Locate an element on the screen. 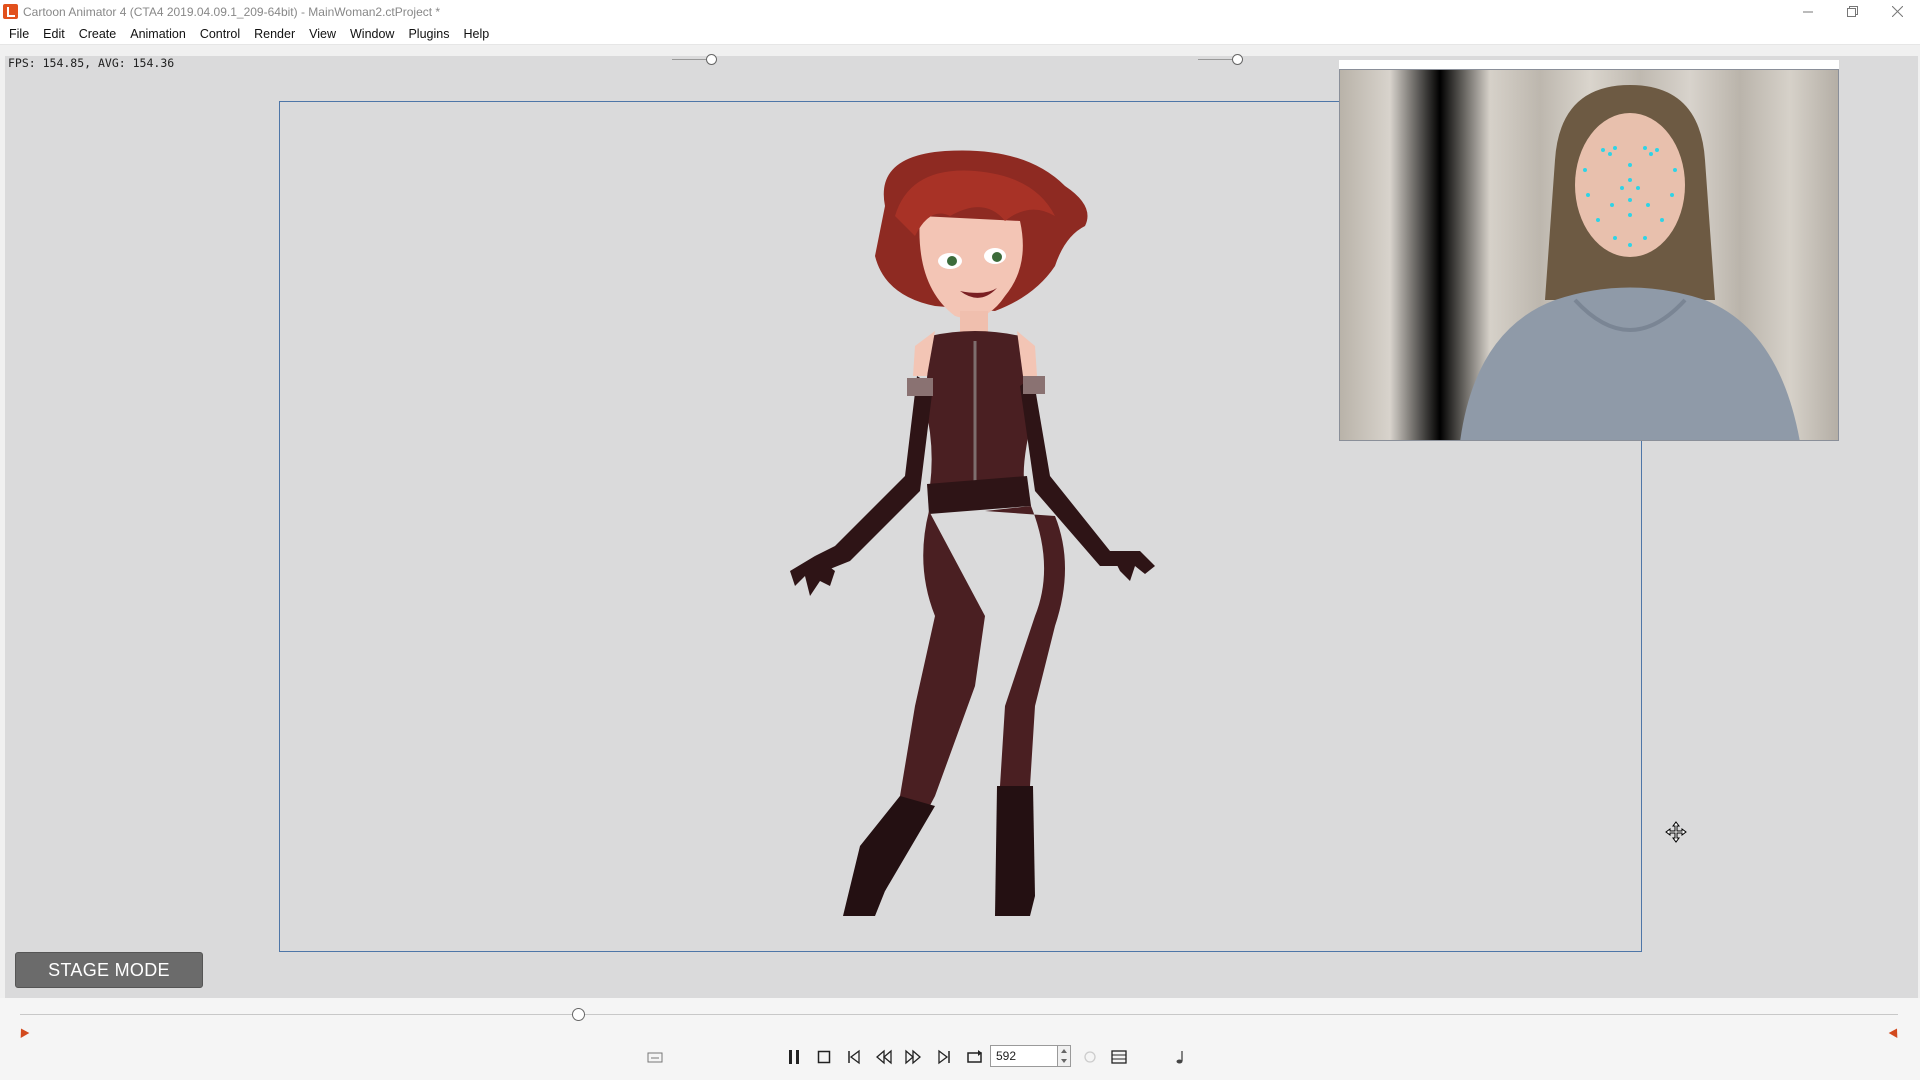  menu-plugins: Plugins is located at coordinates (428, 34).